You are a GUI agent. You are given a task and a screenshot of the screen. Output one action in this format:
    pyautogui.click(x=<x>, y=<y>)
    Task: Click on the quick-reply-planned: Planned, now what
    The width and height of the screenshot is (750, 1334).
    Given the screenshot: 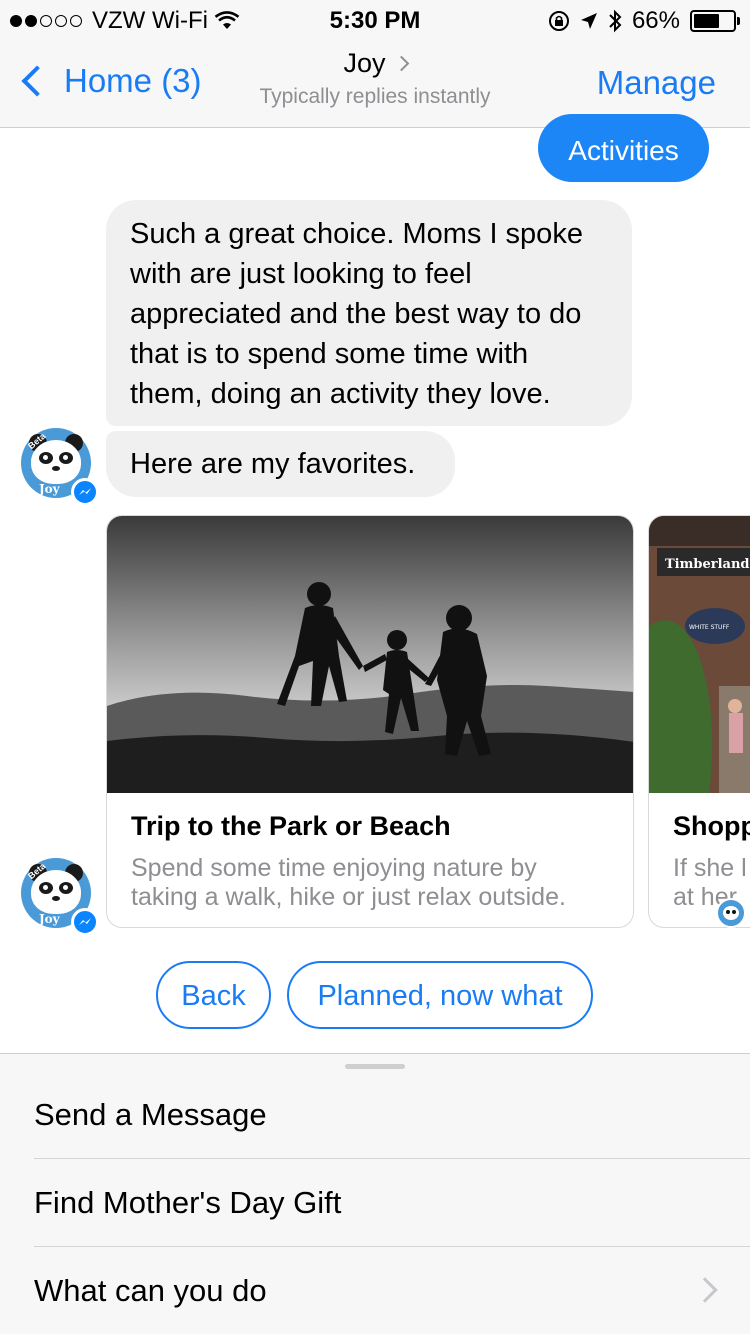 What is the action you would take?
    pyautogui.click(x=440, y=995)
    